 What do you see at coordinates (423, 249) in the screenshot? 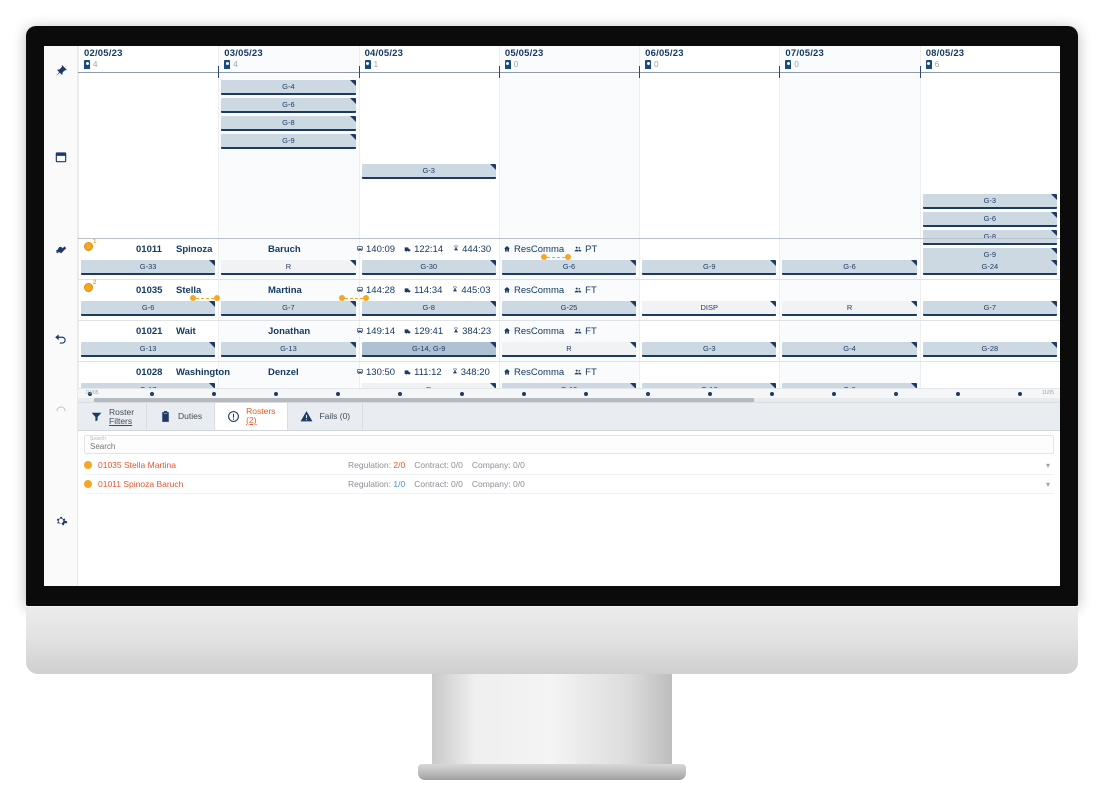
I see `stat-drive: 122:14` at bounding box center [423, 249].